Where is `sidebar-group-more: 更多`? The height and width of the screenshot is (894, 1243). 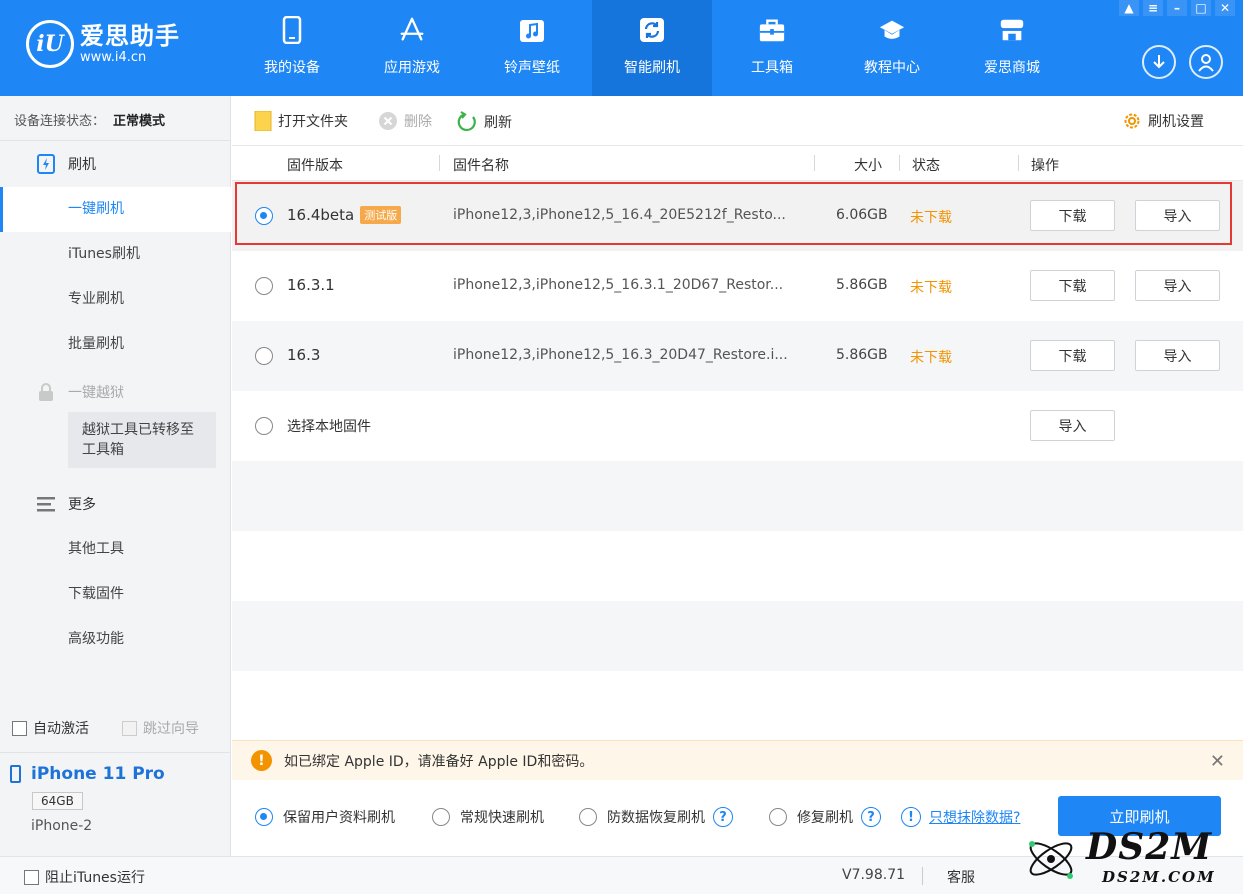
sidebar-group-more: 更多 is located at coordinates (66, 504).